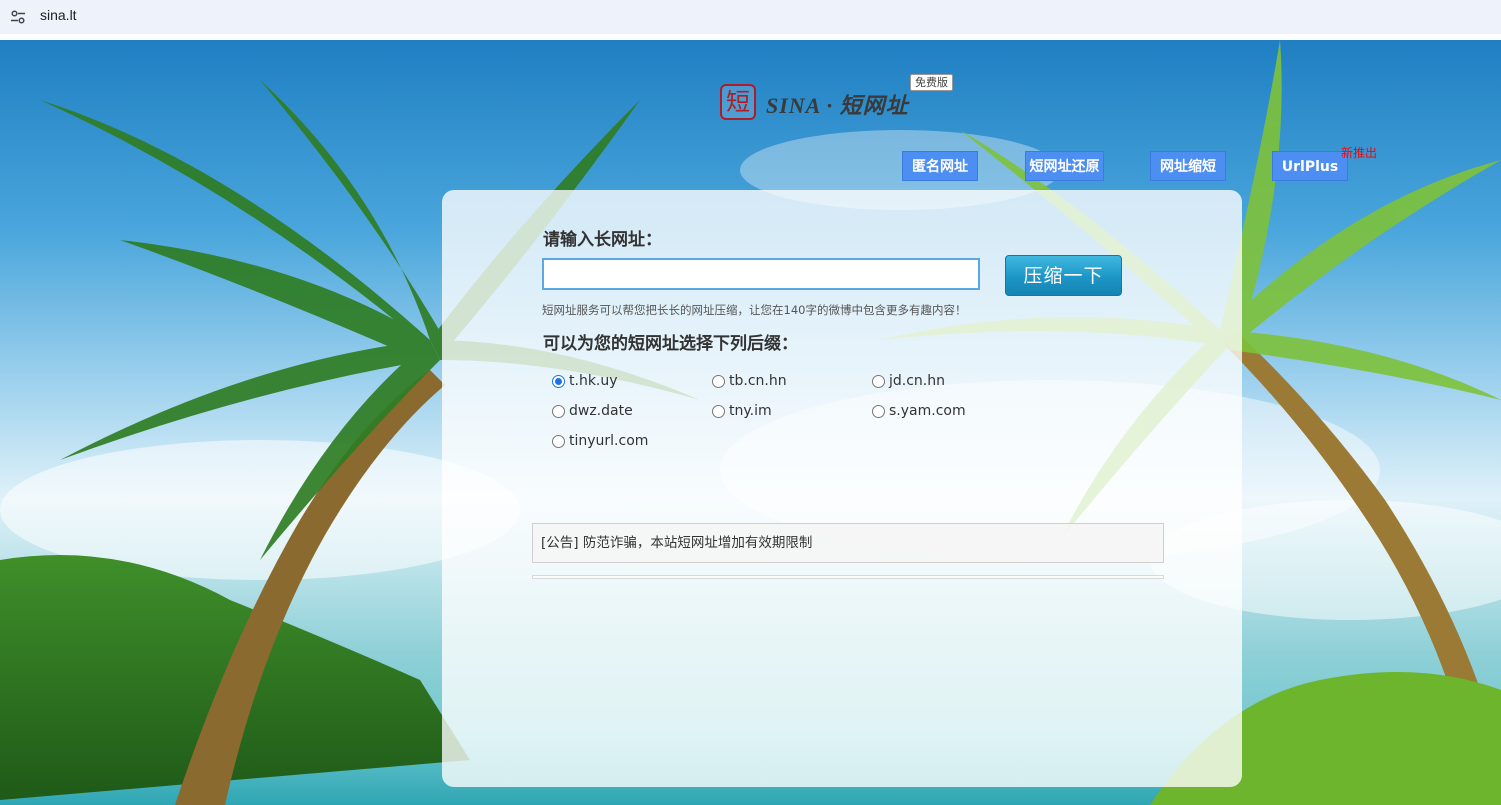  Describe the element at coordinates (58, 15) in the screenshot. I see `address-text: sina.lt` at that location.